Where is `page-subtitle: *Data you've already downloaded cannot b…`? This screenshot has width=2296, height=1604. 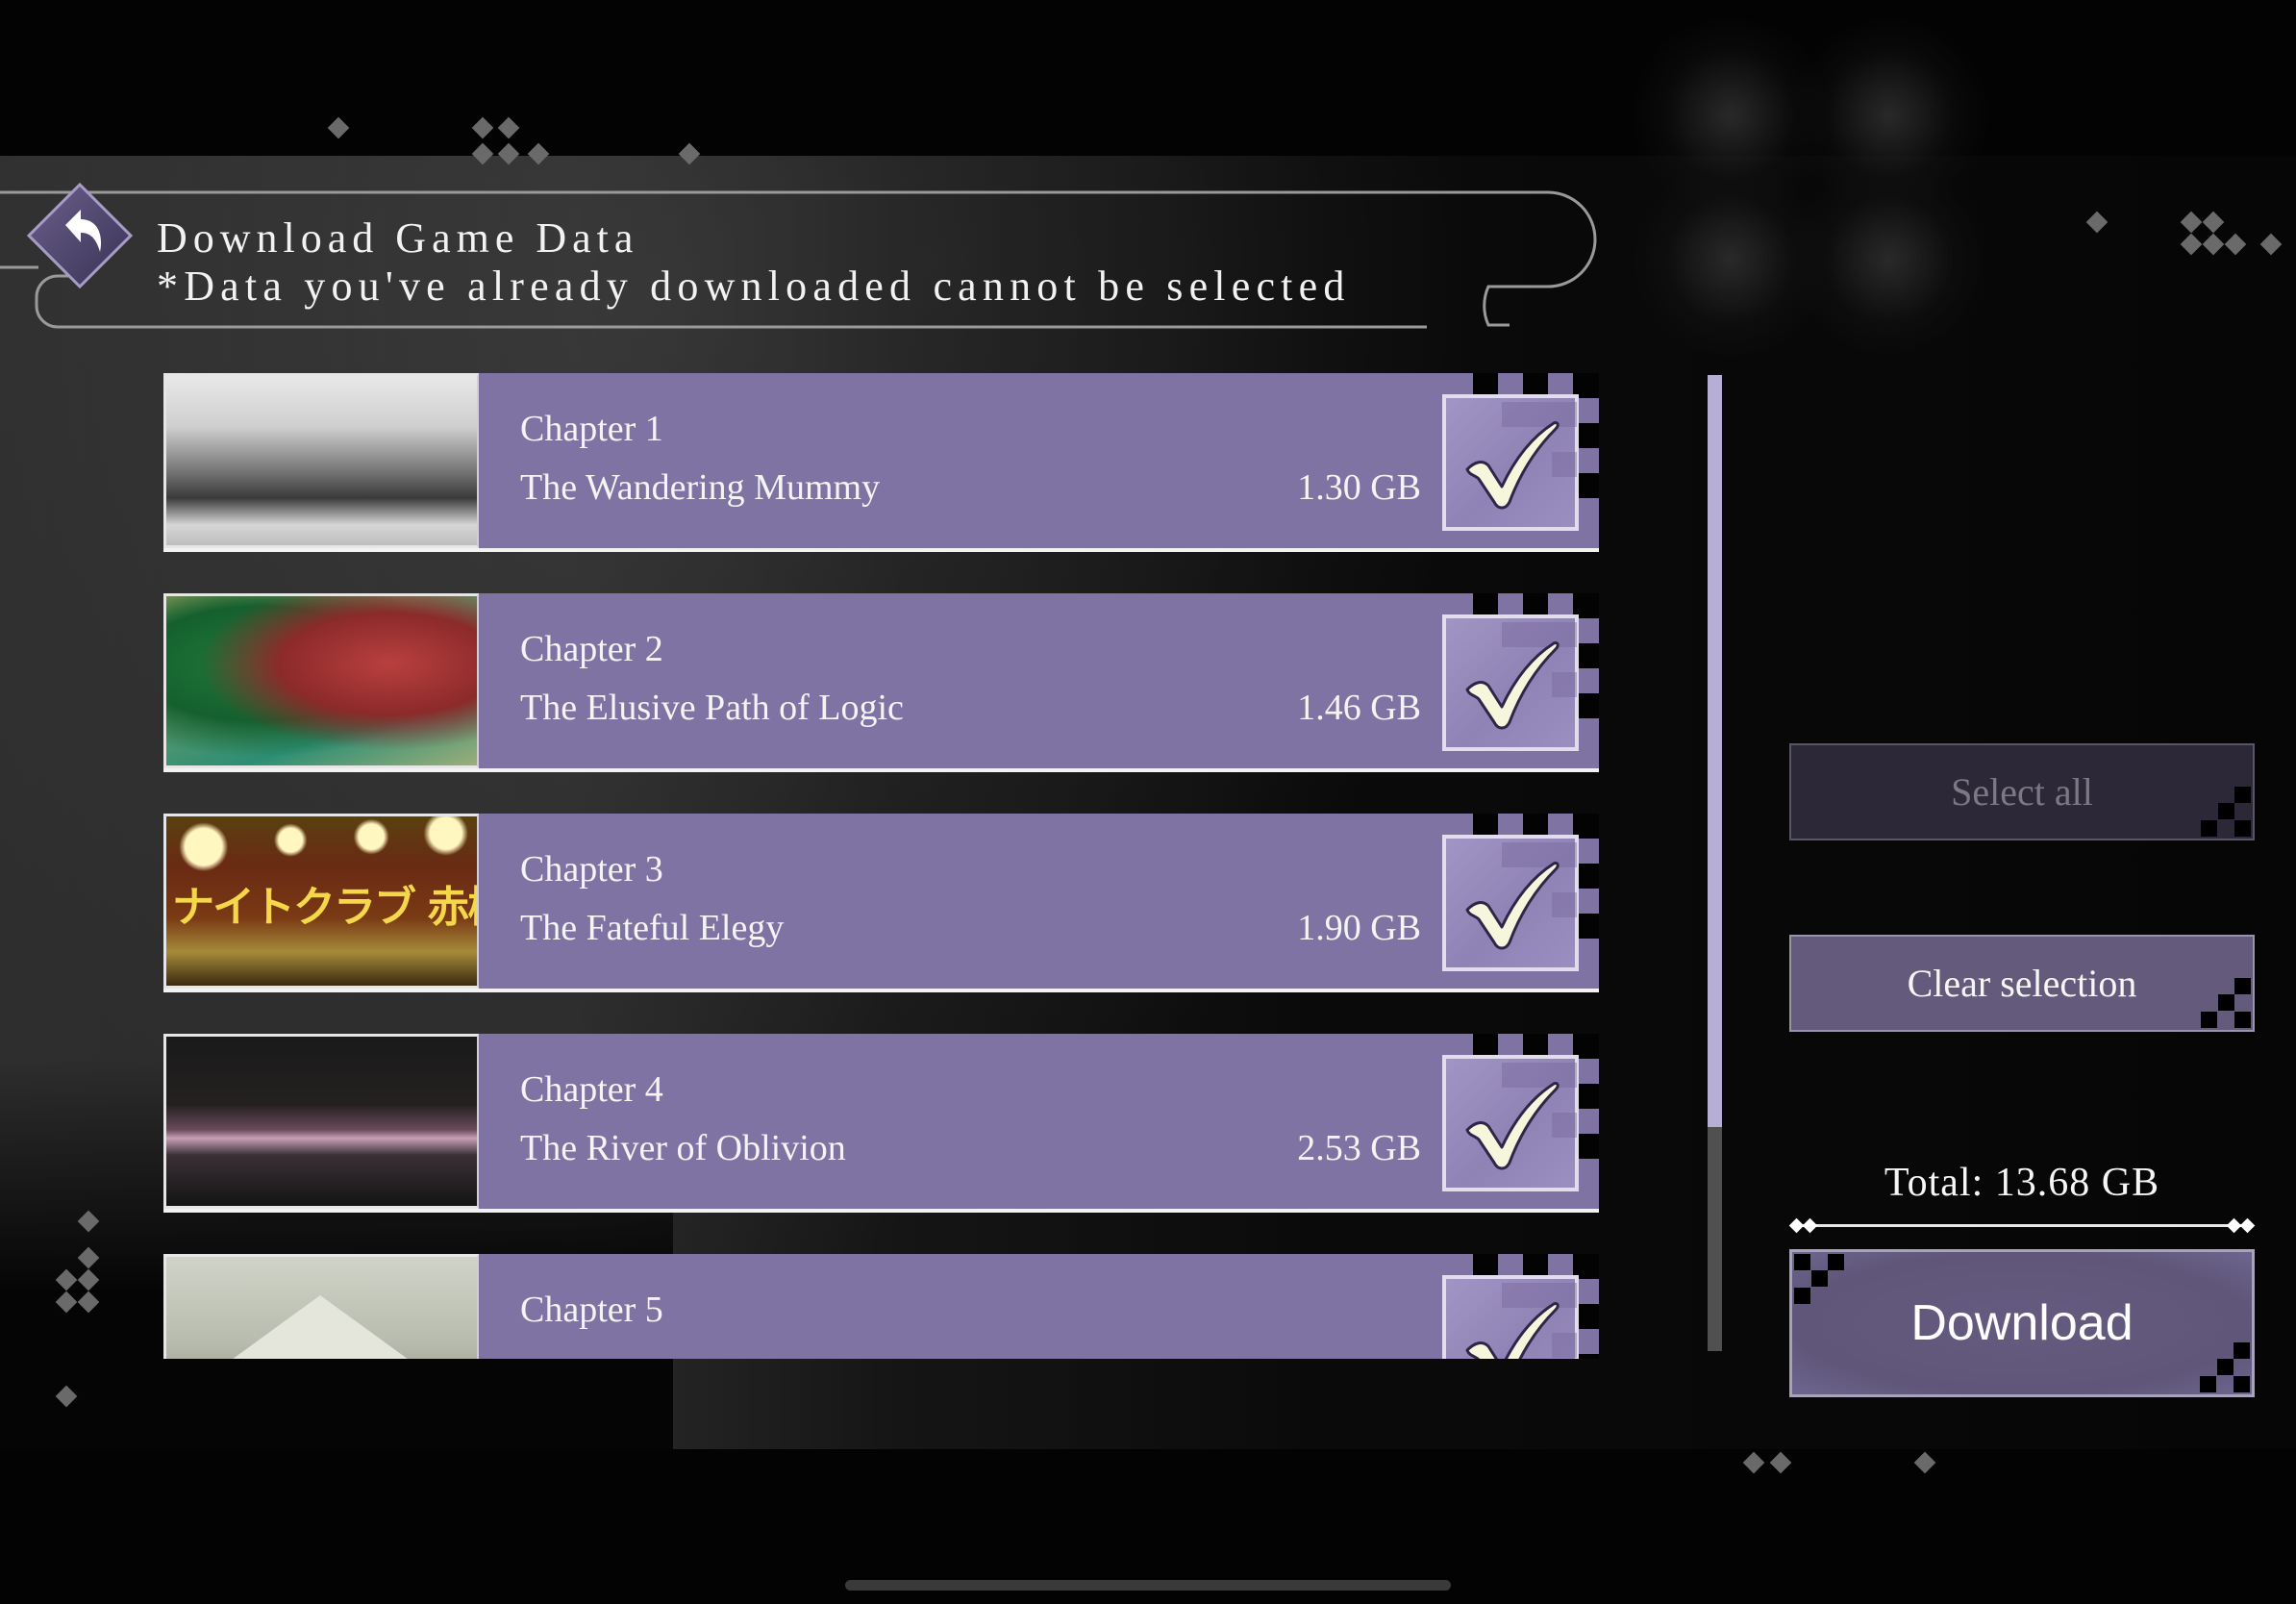 page-subtitle: *Data you've already downloaded cannot b… is located at coordinates (754, 286).